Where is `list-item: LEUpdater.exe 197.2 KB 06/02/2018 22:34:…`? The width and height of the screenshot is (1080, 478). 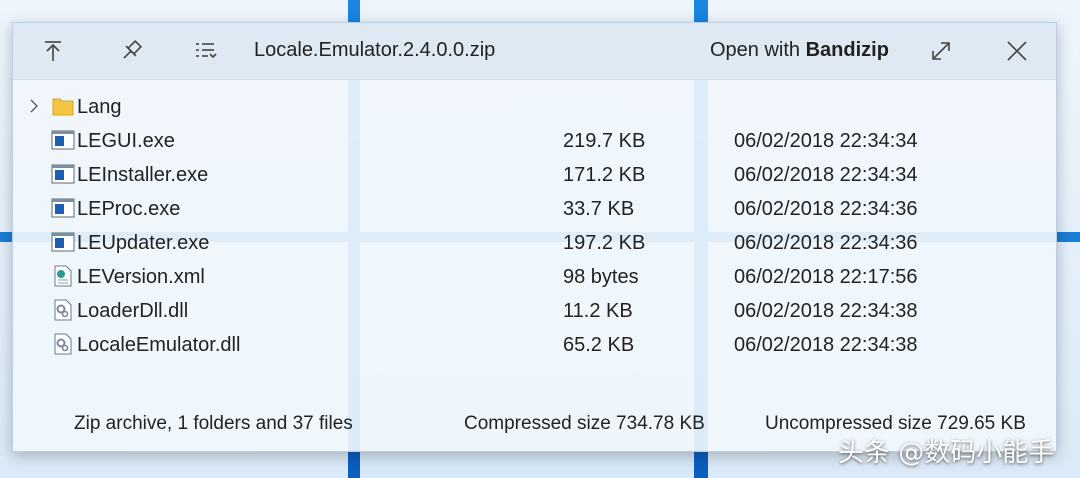 list-item: LEUpdater.exe 197.2 KB 06/02/2018 22:34:… is located at coordinates (534, 243).